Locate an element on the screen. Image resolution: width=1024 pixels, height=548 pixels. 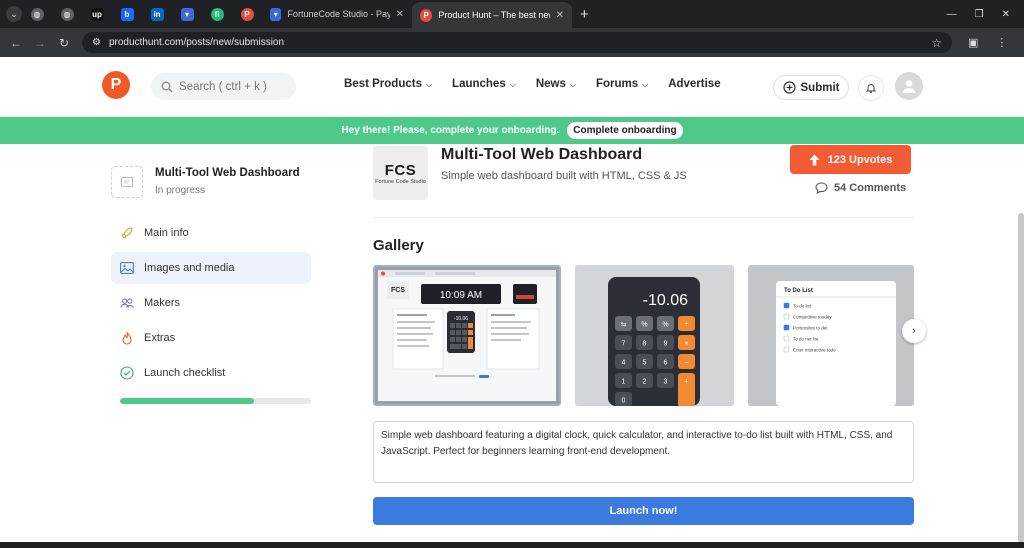
todo-item-label: Portensbre to det is located at coordinates (810, 328).